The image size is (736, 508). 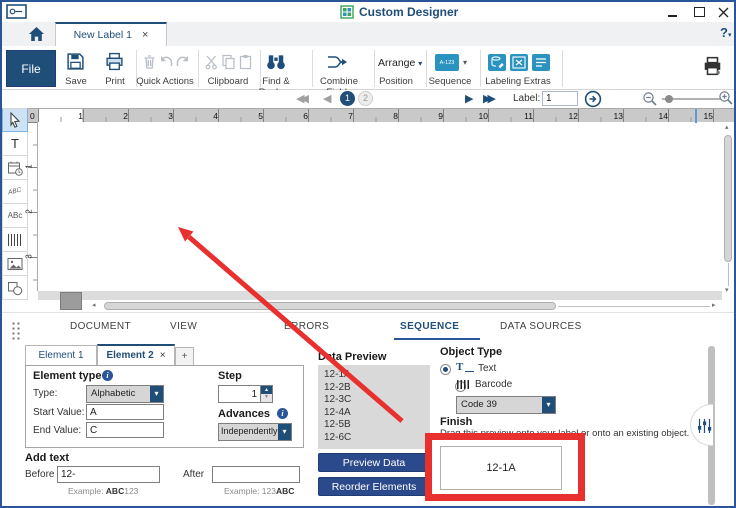 I want to click on add-element-tab: +, so click(x=184, y=356).